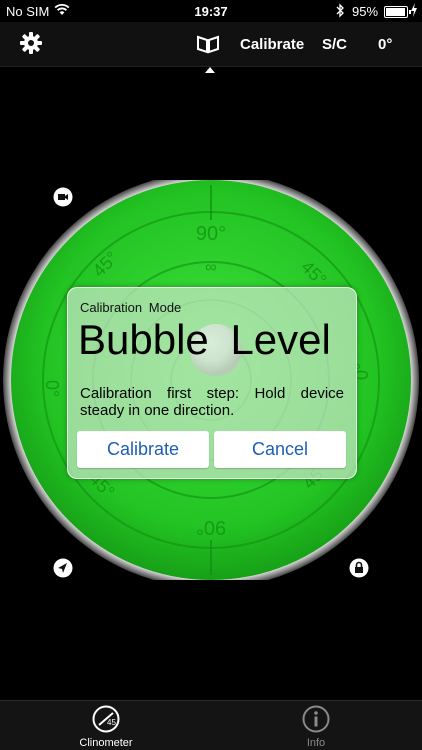 The image size is (422, 750). Describe the element at coordinates (31, 43) in the screenshot. I see `settings-gear-icon` at that location.